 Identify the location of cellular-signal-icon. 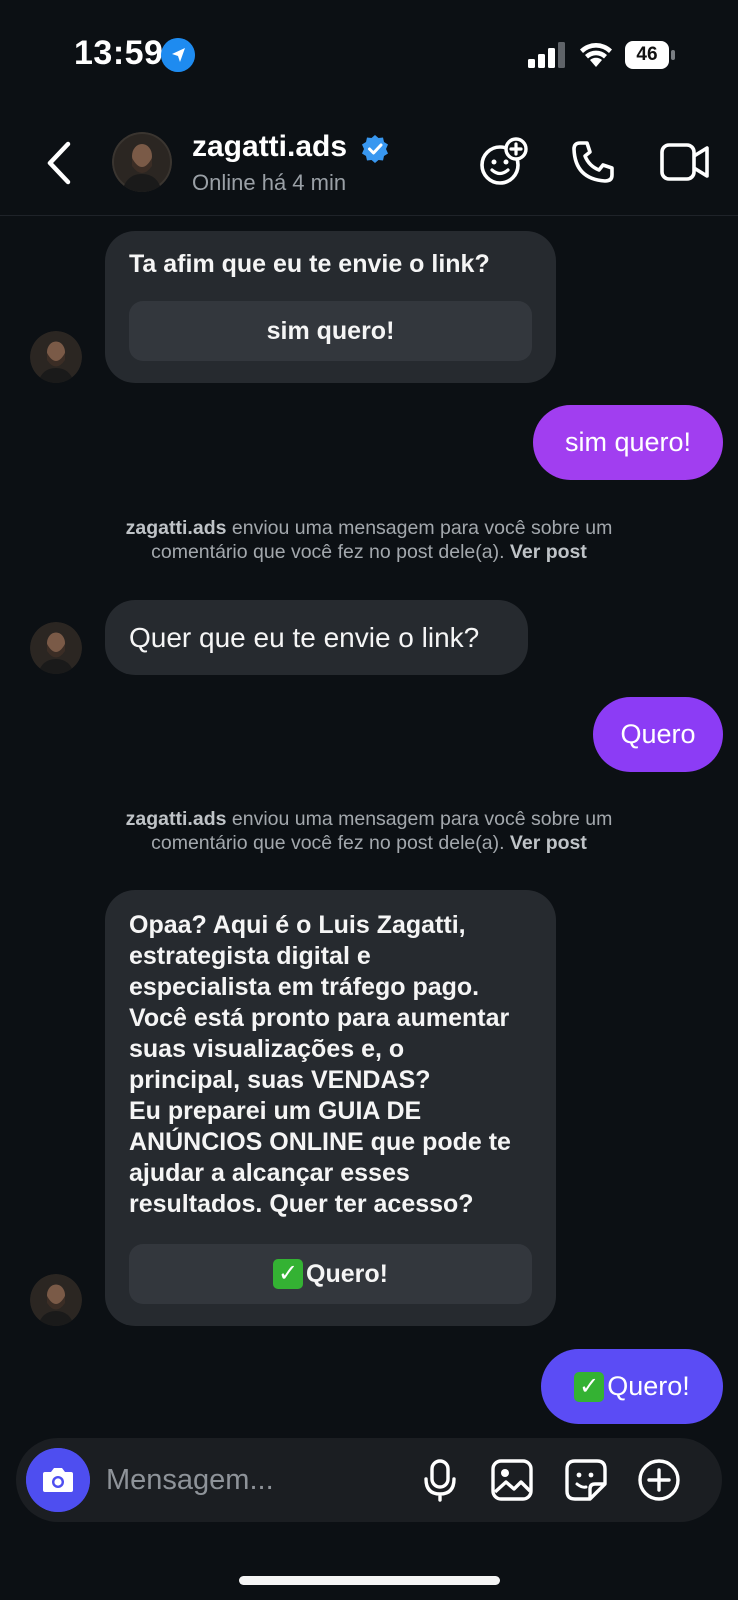
(546, 55).